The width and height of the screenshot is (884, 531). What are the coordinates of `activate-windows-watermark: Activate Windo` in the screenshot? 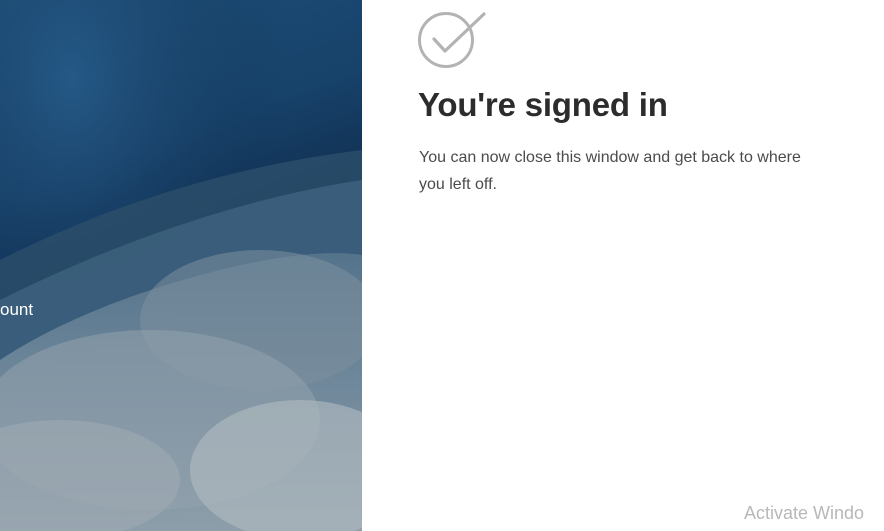 It's located at (804, 513).